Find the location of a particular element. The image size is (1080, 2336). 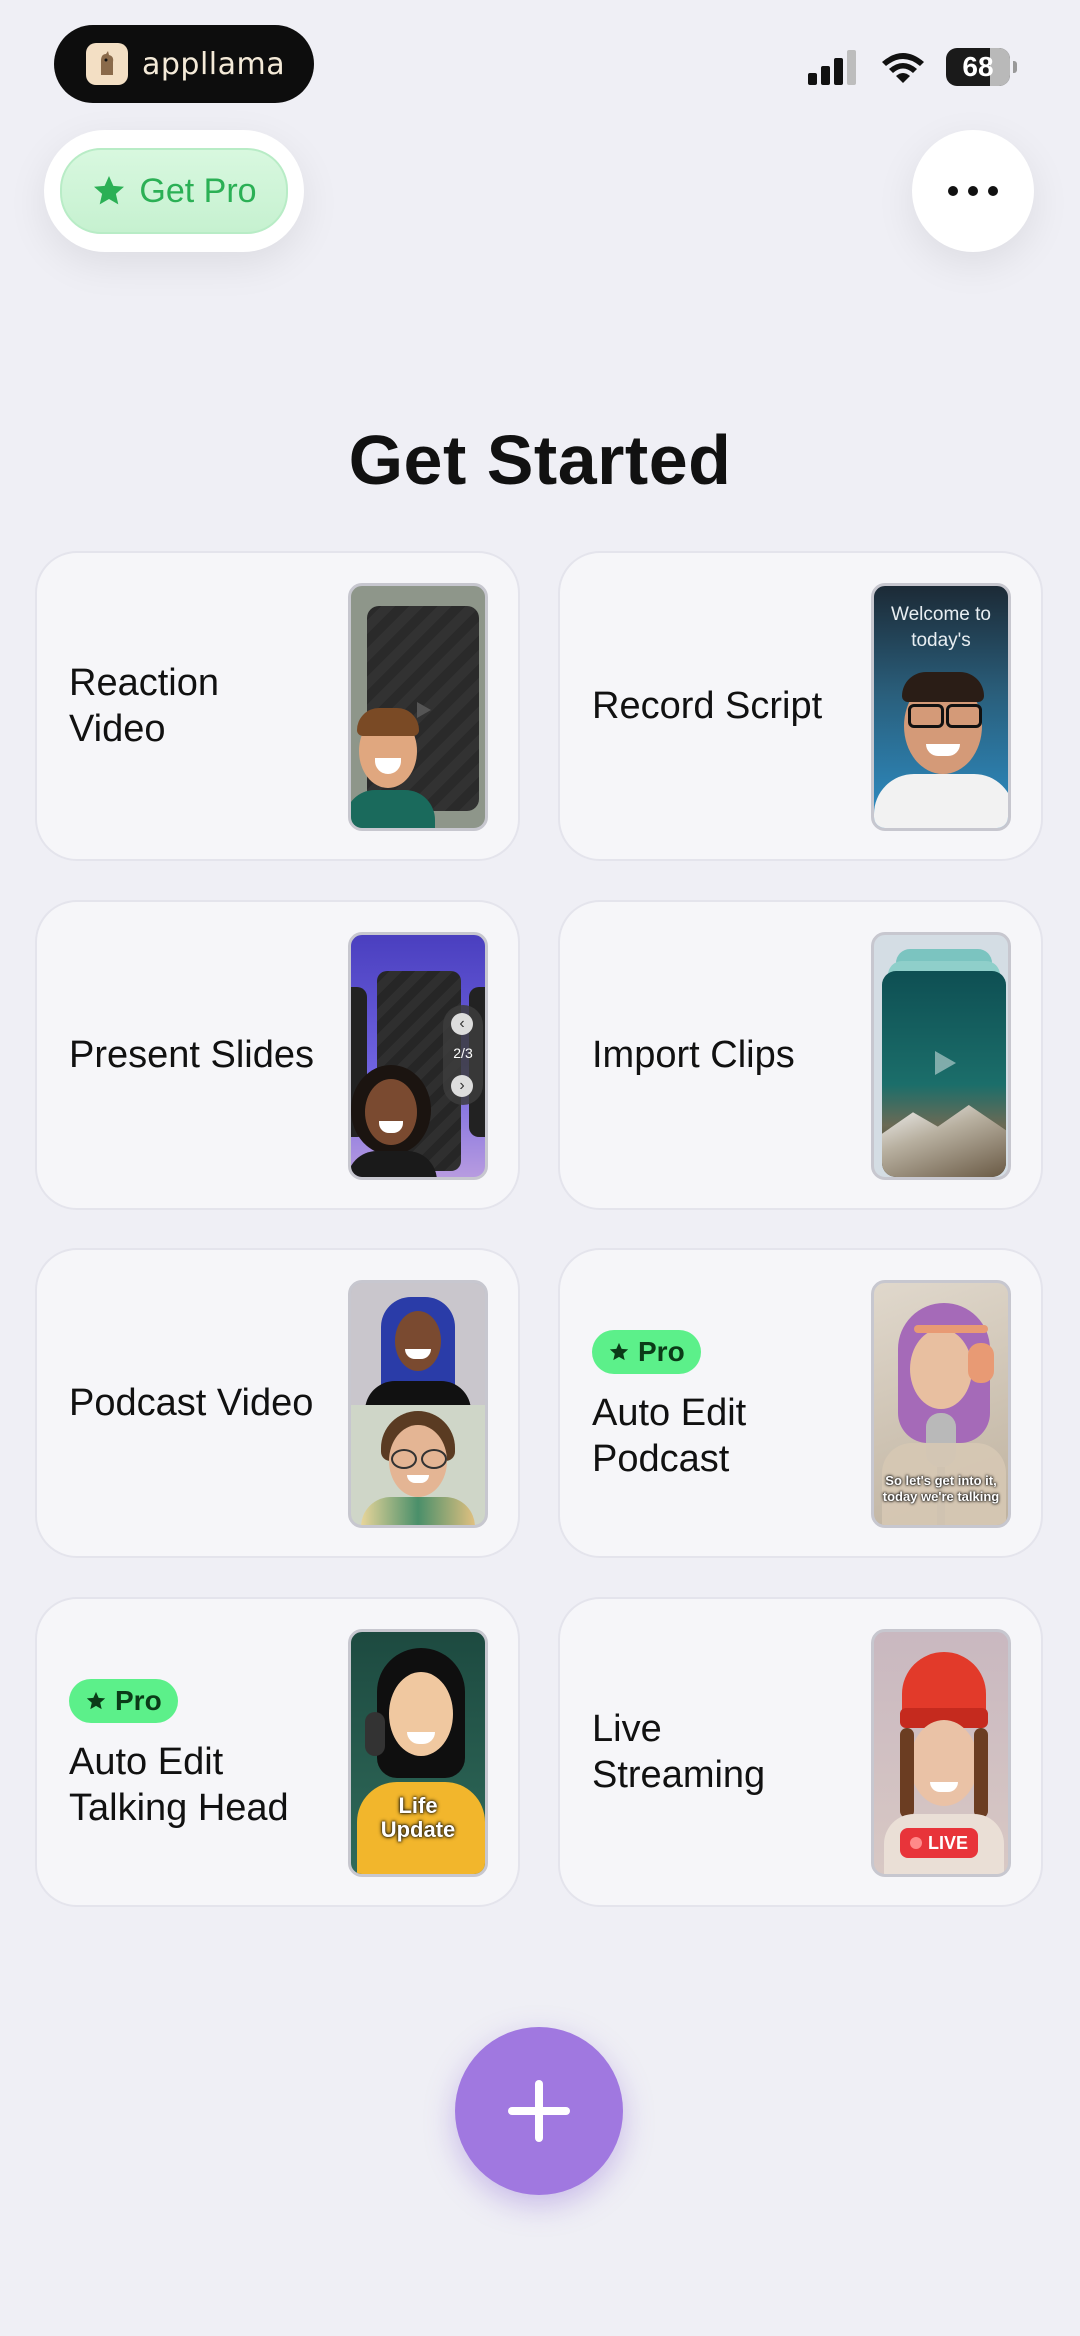

live-badge-label: LIVE is located at coordinates (948, 1842).